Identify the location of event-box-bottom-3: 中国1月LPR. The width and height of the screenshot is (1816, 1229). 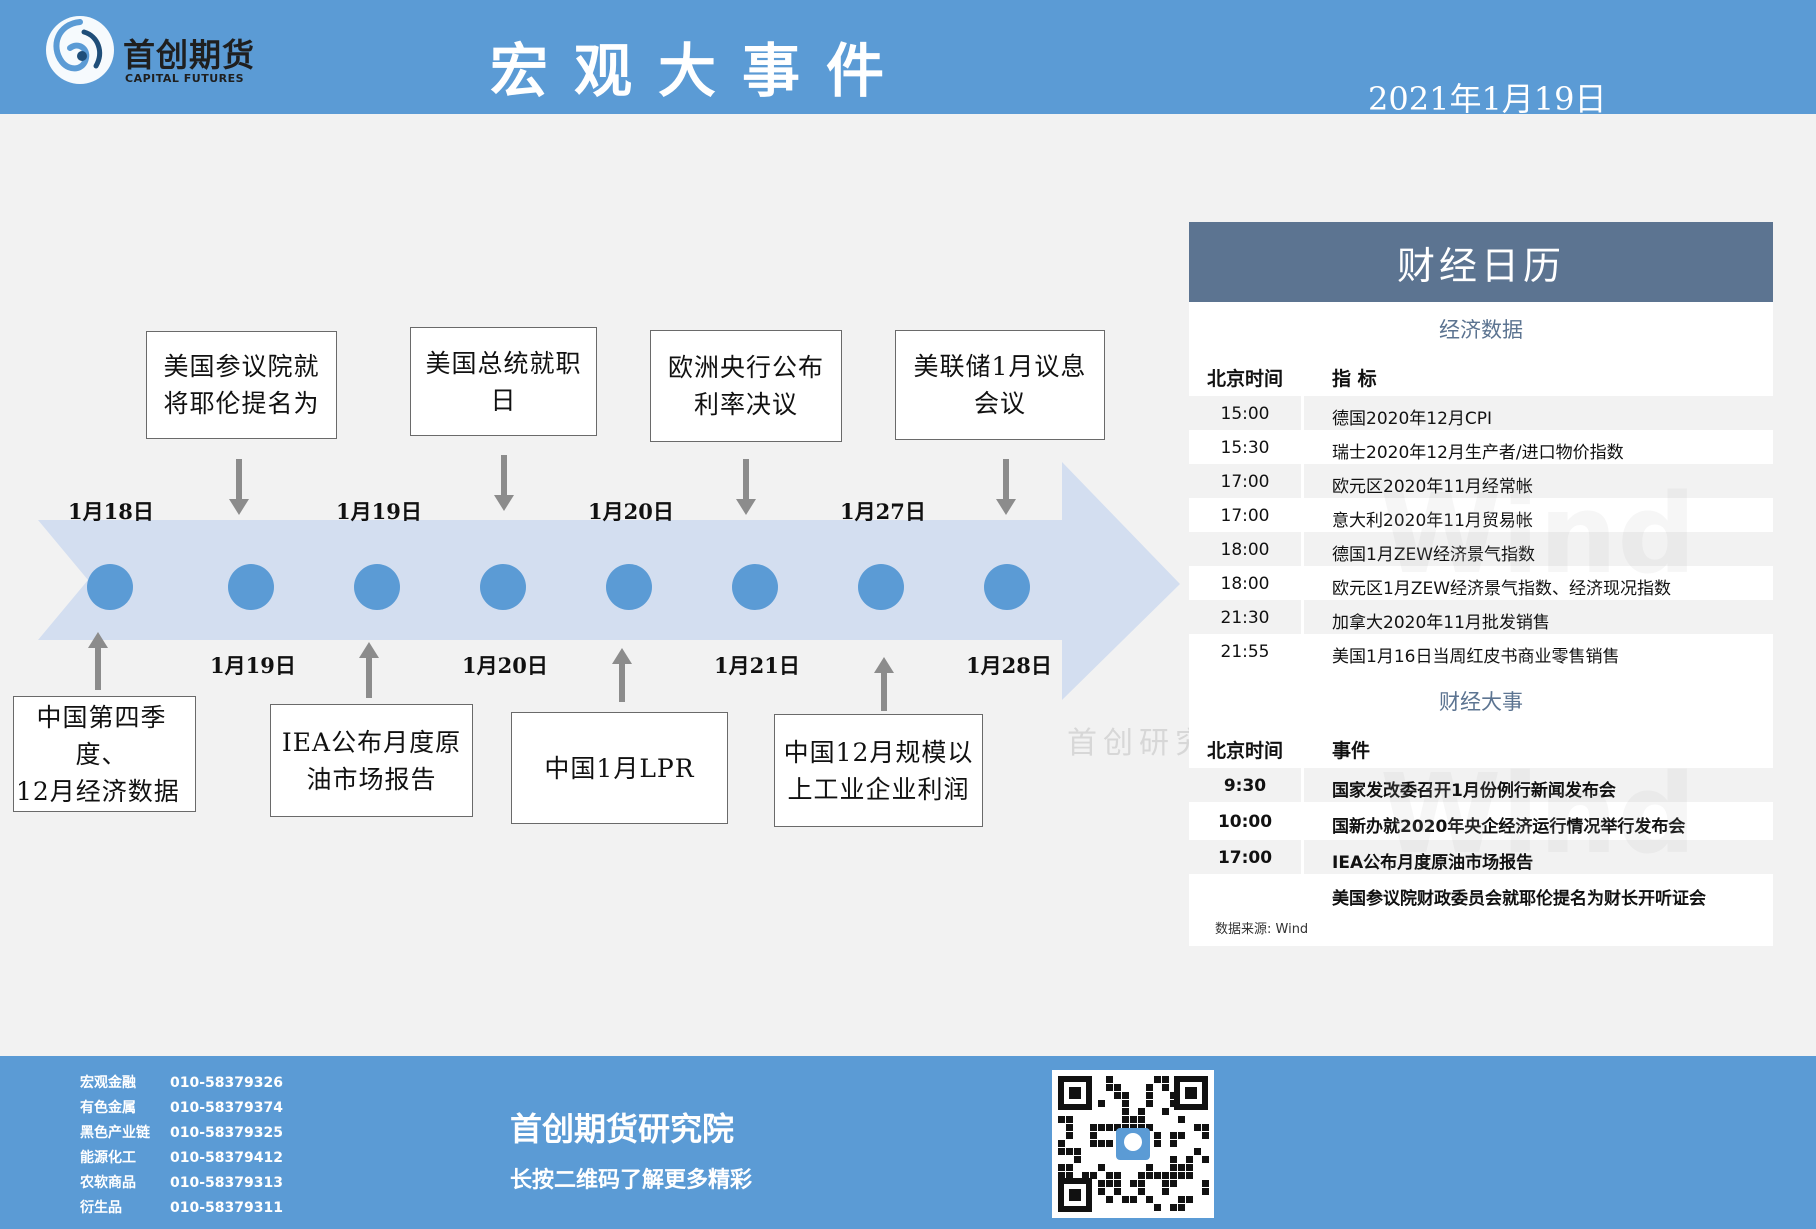
(619, 768).